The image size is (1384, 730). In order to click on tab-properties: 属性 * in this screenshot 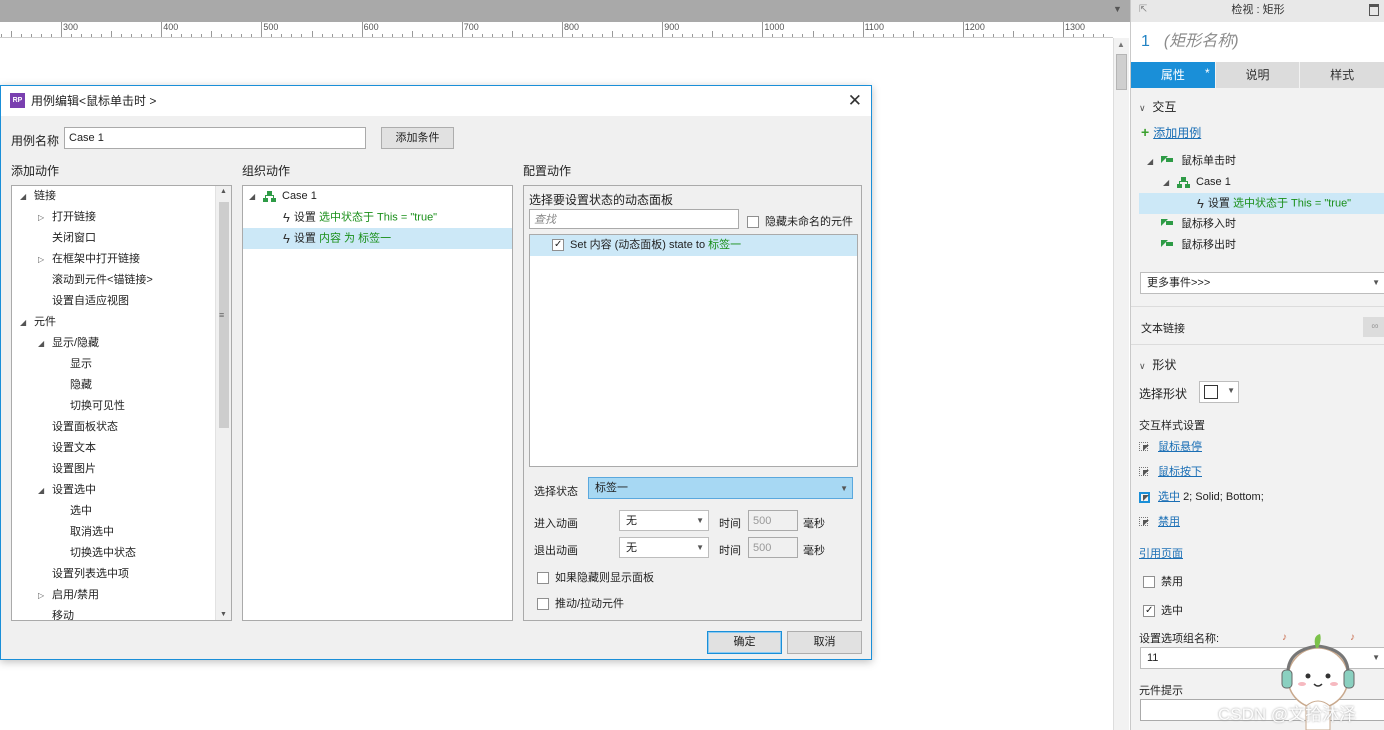, I will do `click(1173, 75)`.